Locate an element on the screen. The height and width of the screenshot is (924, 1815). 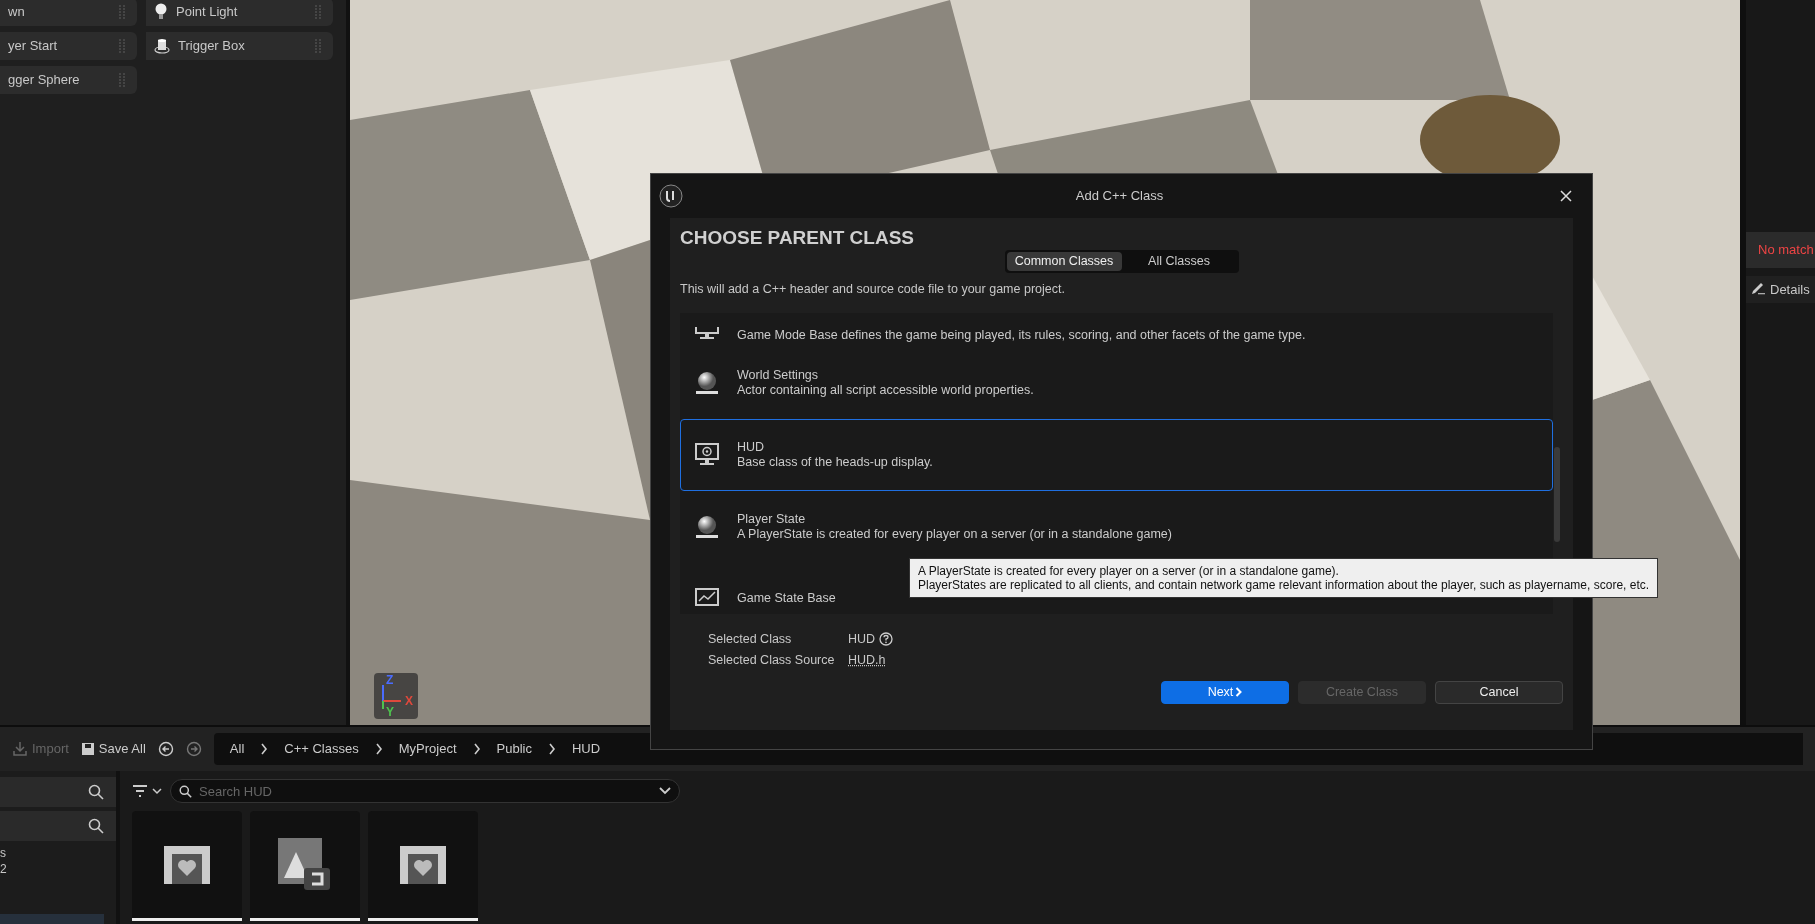
actor-item: Trigger Box is located at coordinates (239, 46).